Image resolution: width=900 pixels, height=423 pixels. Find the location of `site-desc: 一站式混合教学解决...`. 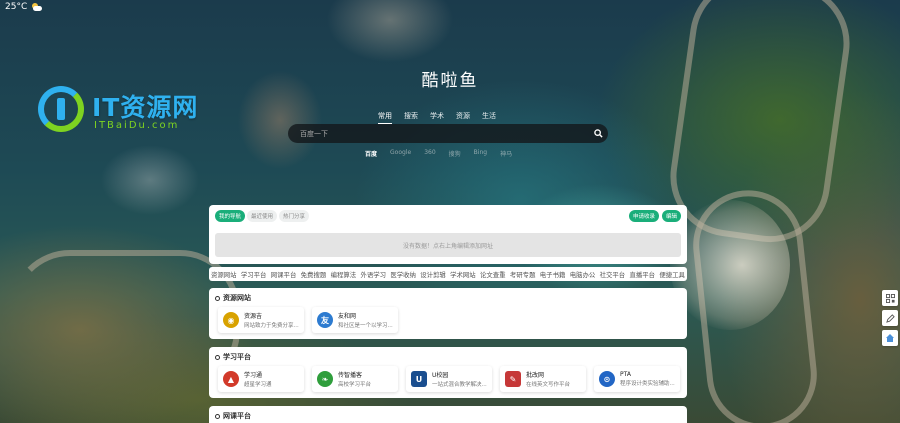

site-desc: 一站式混合教学解决... is located at coordinates (459, 385).